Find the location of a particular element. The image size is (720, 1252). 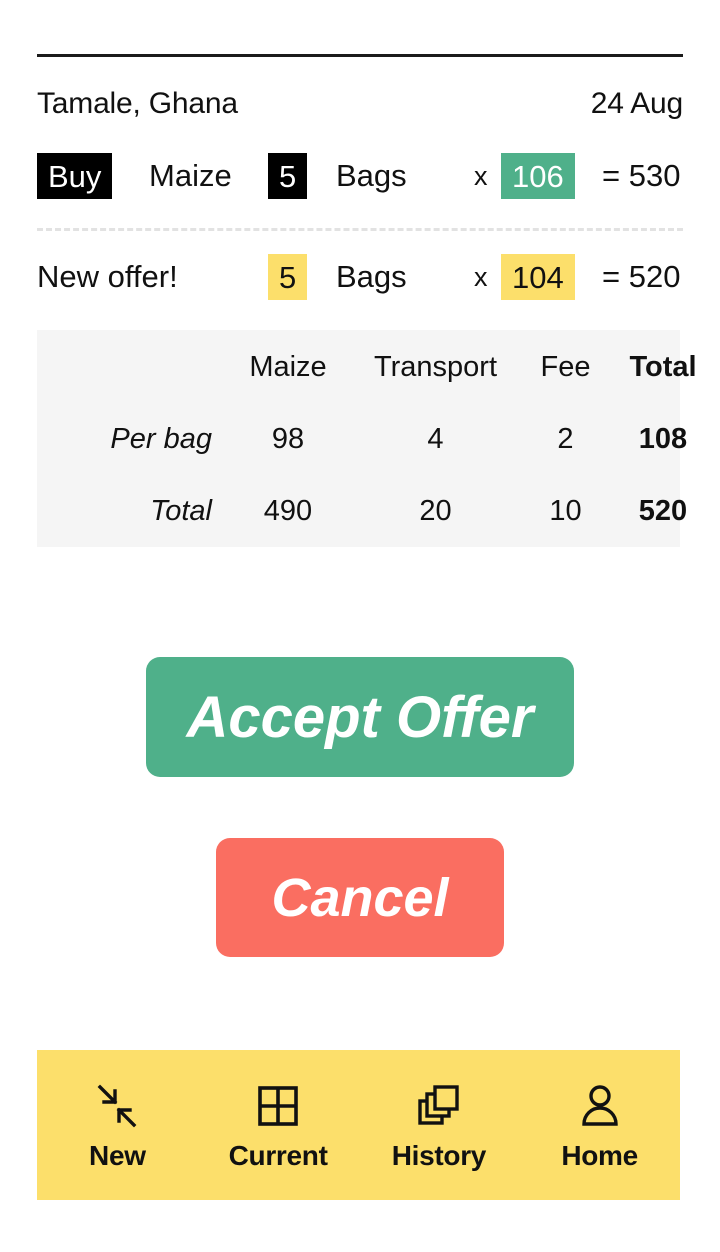

offer-unit-label: Bags is located at coordinates (371, 276).